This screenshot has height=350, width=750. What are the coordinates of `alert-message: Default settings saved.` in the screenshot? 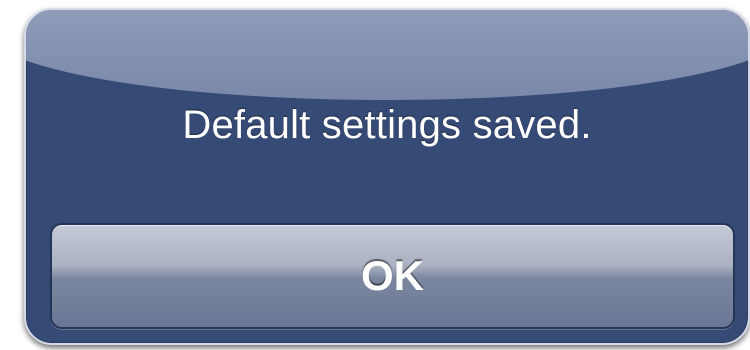 It's located at (387, 125).